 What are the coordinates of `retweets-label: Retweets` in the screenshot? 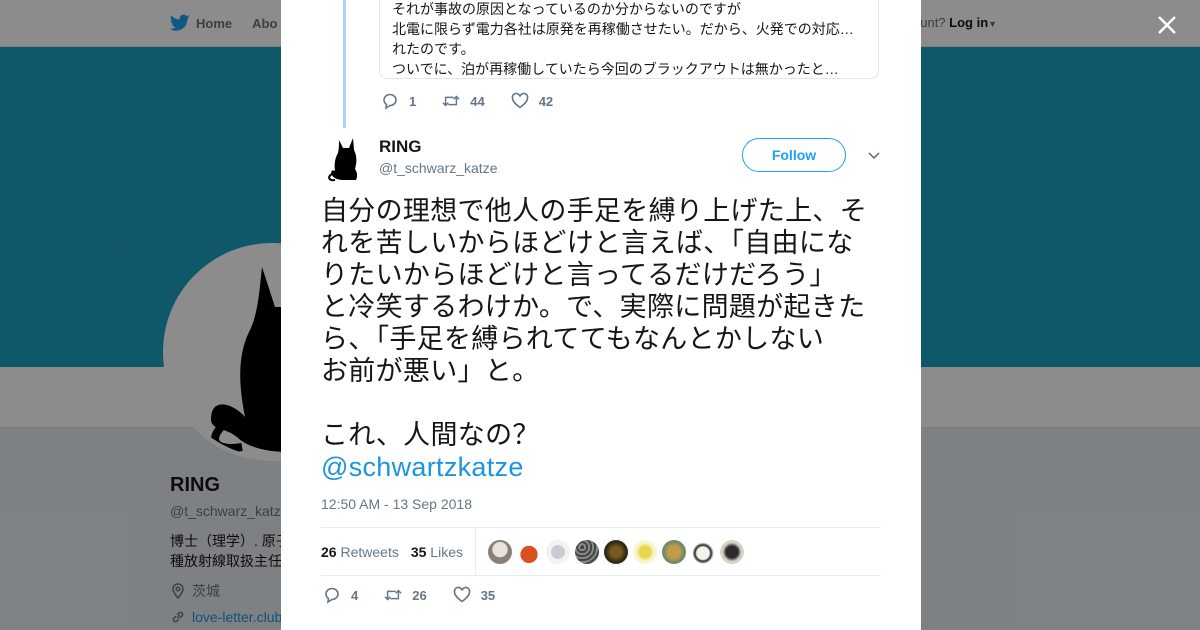 It's located at (369, 551).